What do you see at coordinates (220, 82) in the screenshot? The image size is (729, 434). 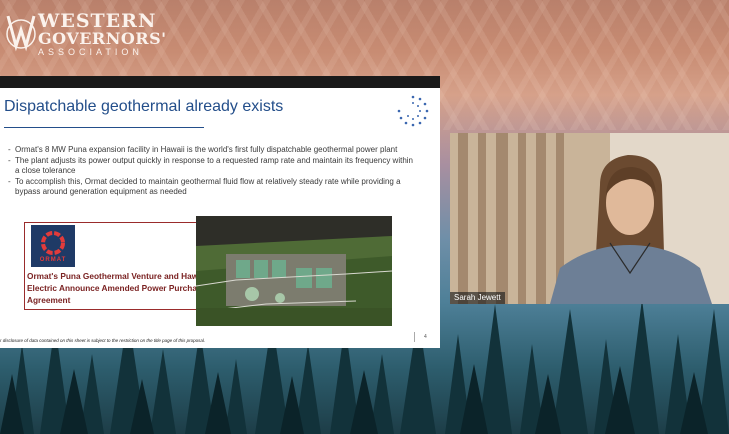 I see `slide-top-bar` at bounding box center [220, 82].